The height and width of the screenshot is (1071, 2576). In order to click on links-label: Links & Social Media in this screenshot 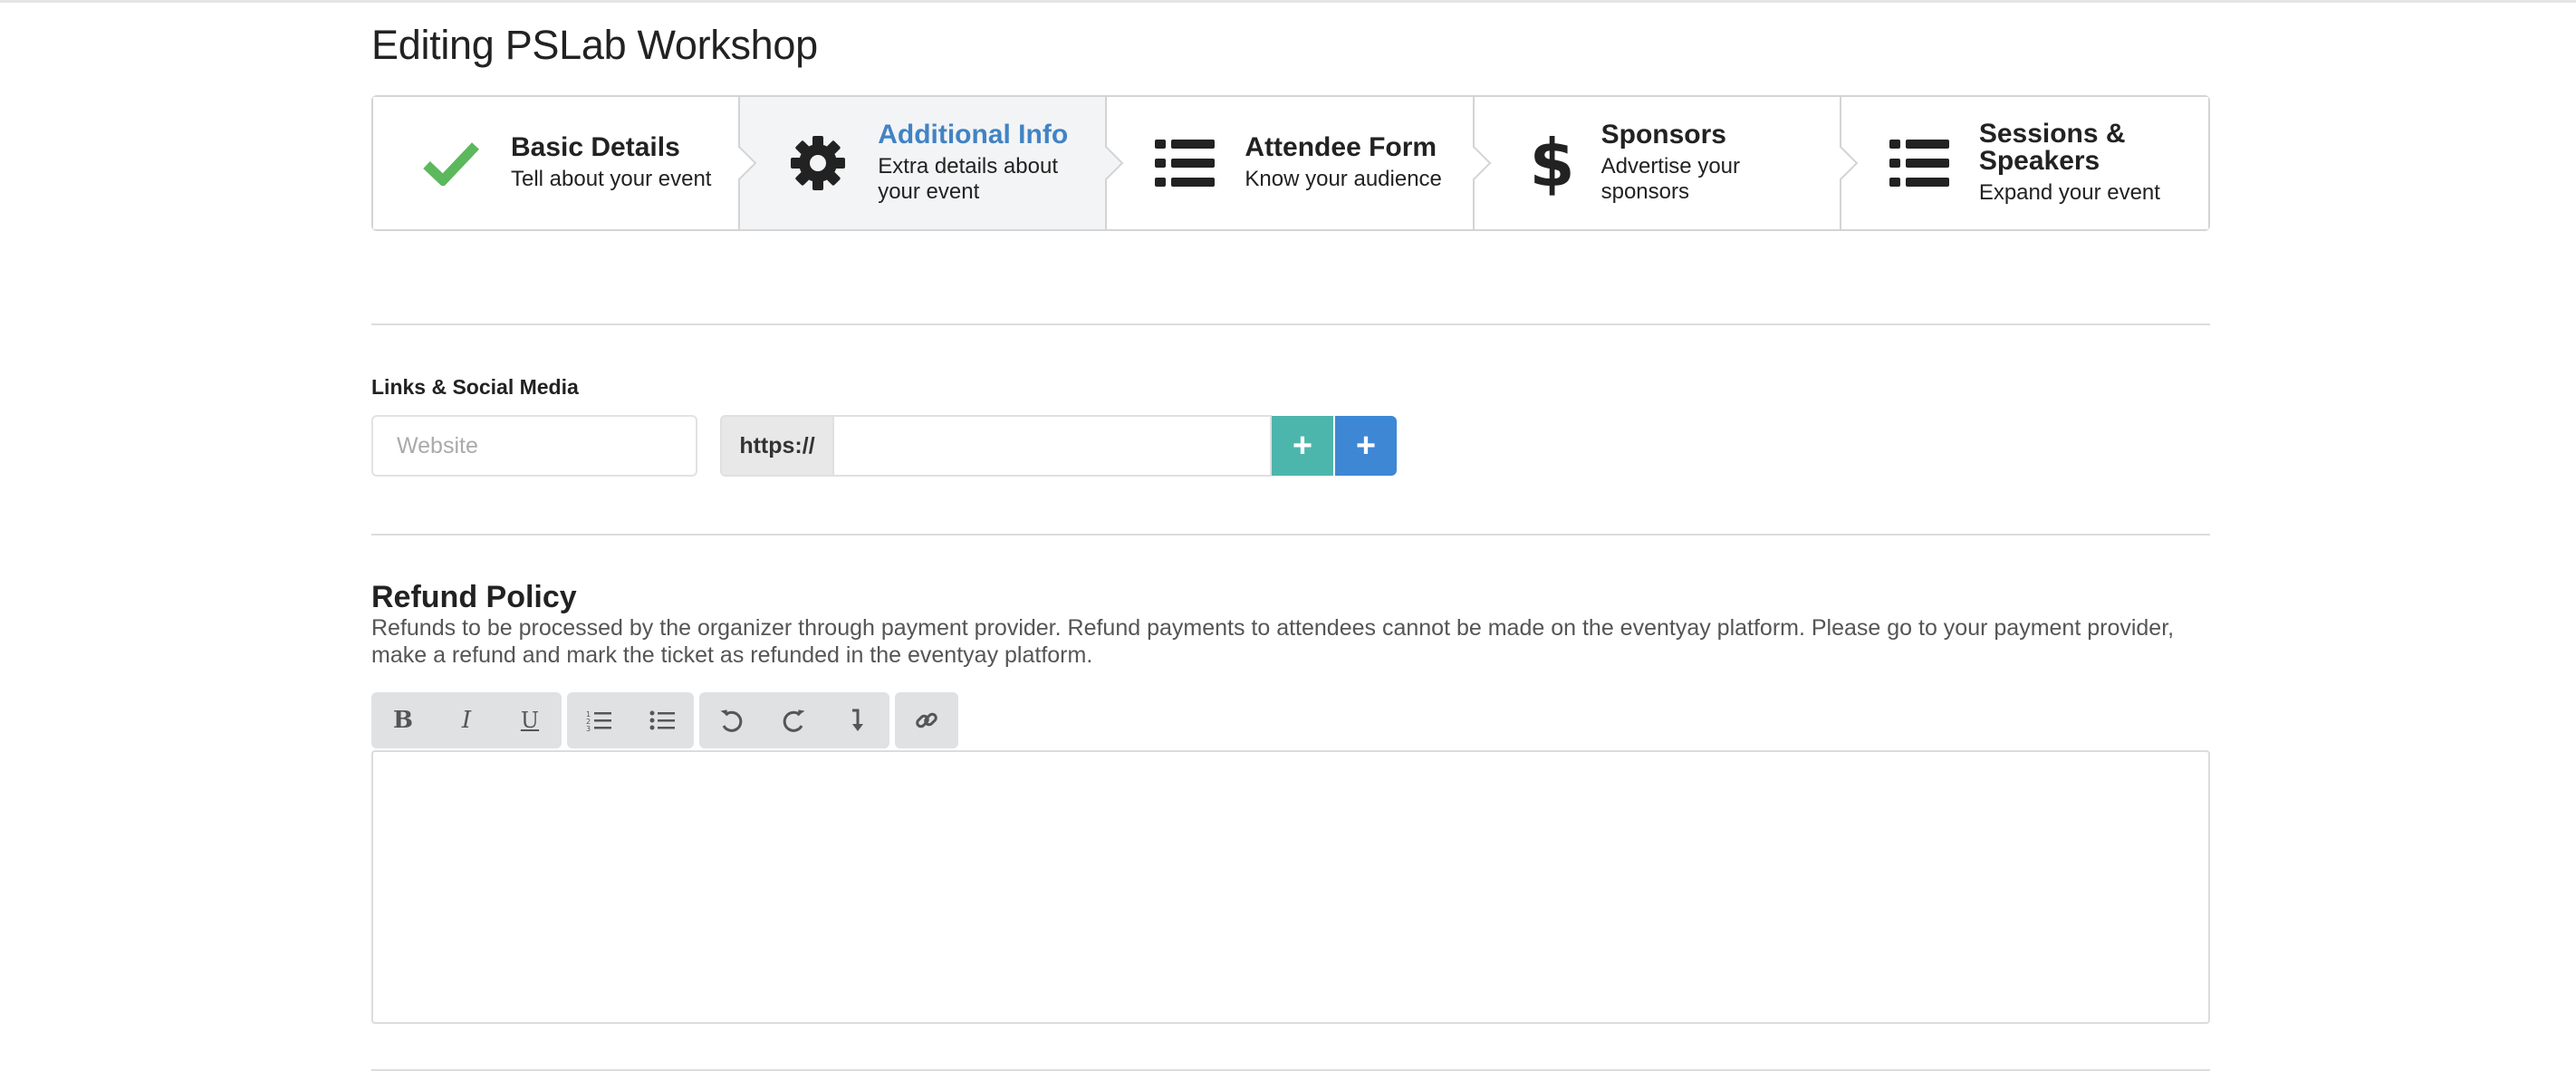, I will do `click(475, 387)`.